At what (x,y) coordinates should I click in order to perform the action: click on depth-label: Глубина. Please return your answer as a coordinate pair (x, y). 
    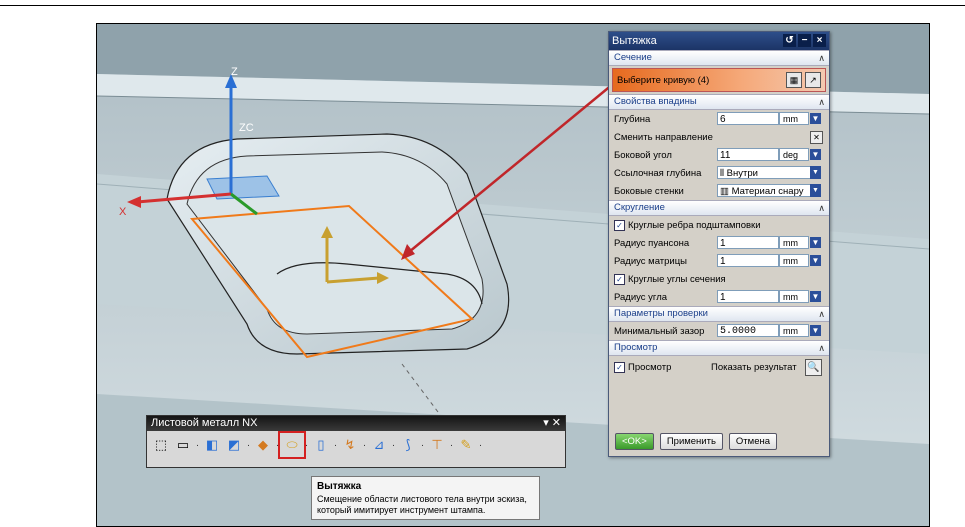
    Looking at the image, I should click on (632, 119).